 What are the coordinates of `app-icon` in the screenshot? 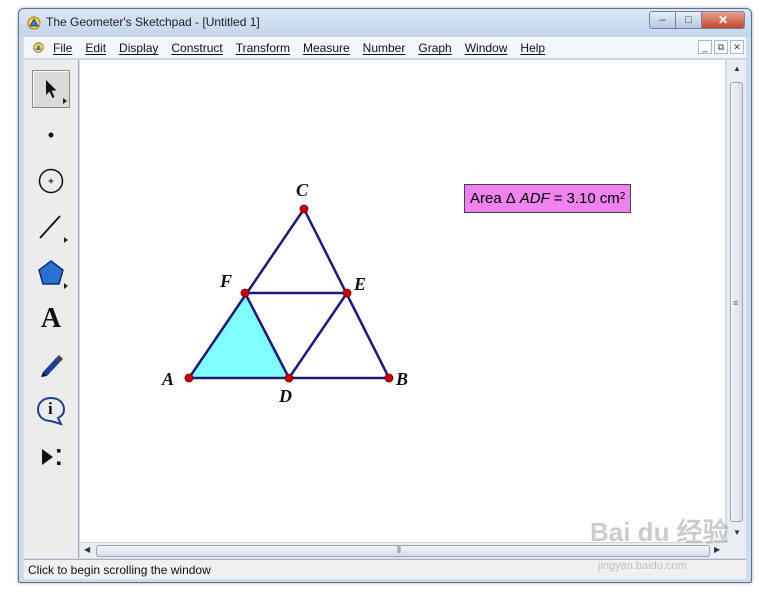 It's located at (34, 23).